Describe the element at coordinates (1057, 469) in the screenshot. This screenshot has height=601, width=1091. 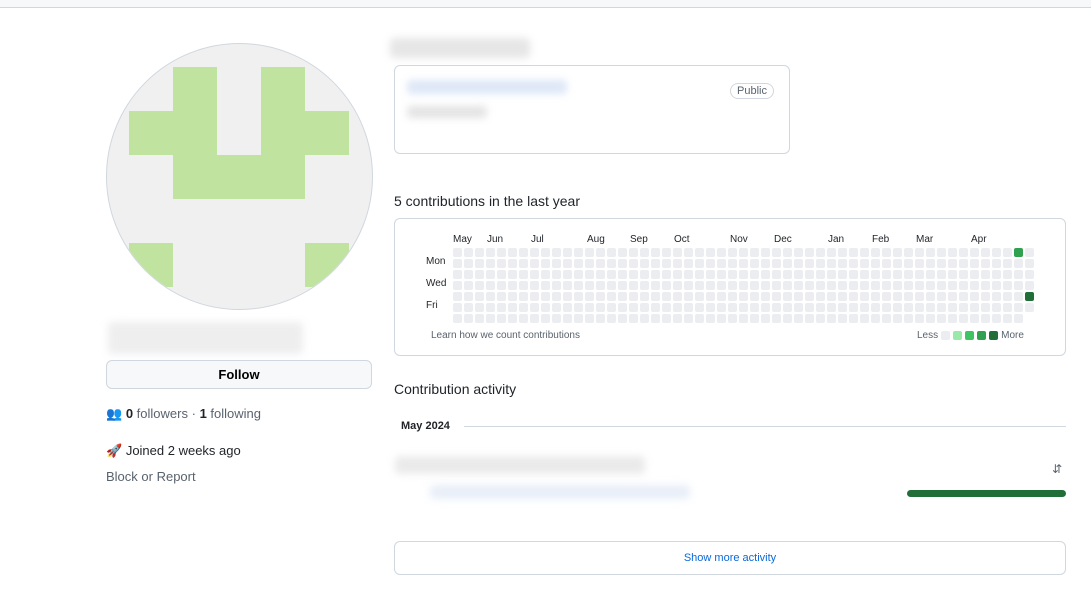
I see `fold-icon: ⇵` at that location.